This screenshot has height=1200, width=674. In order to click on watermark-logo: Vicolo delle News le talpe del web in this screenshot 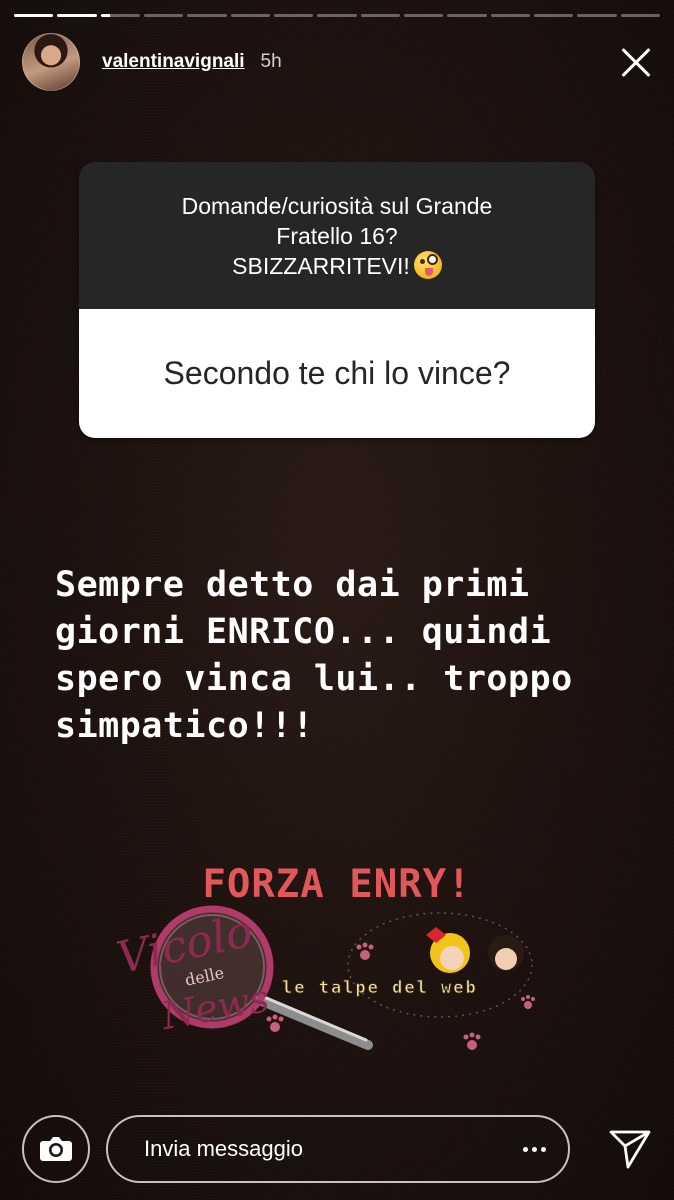, I will do `click(324, 977)`.